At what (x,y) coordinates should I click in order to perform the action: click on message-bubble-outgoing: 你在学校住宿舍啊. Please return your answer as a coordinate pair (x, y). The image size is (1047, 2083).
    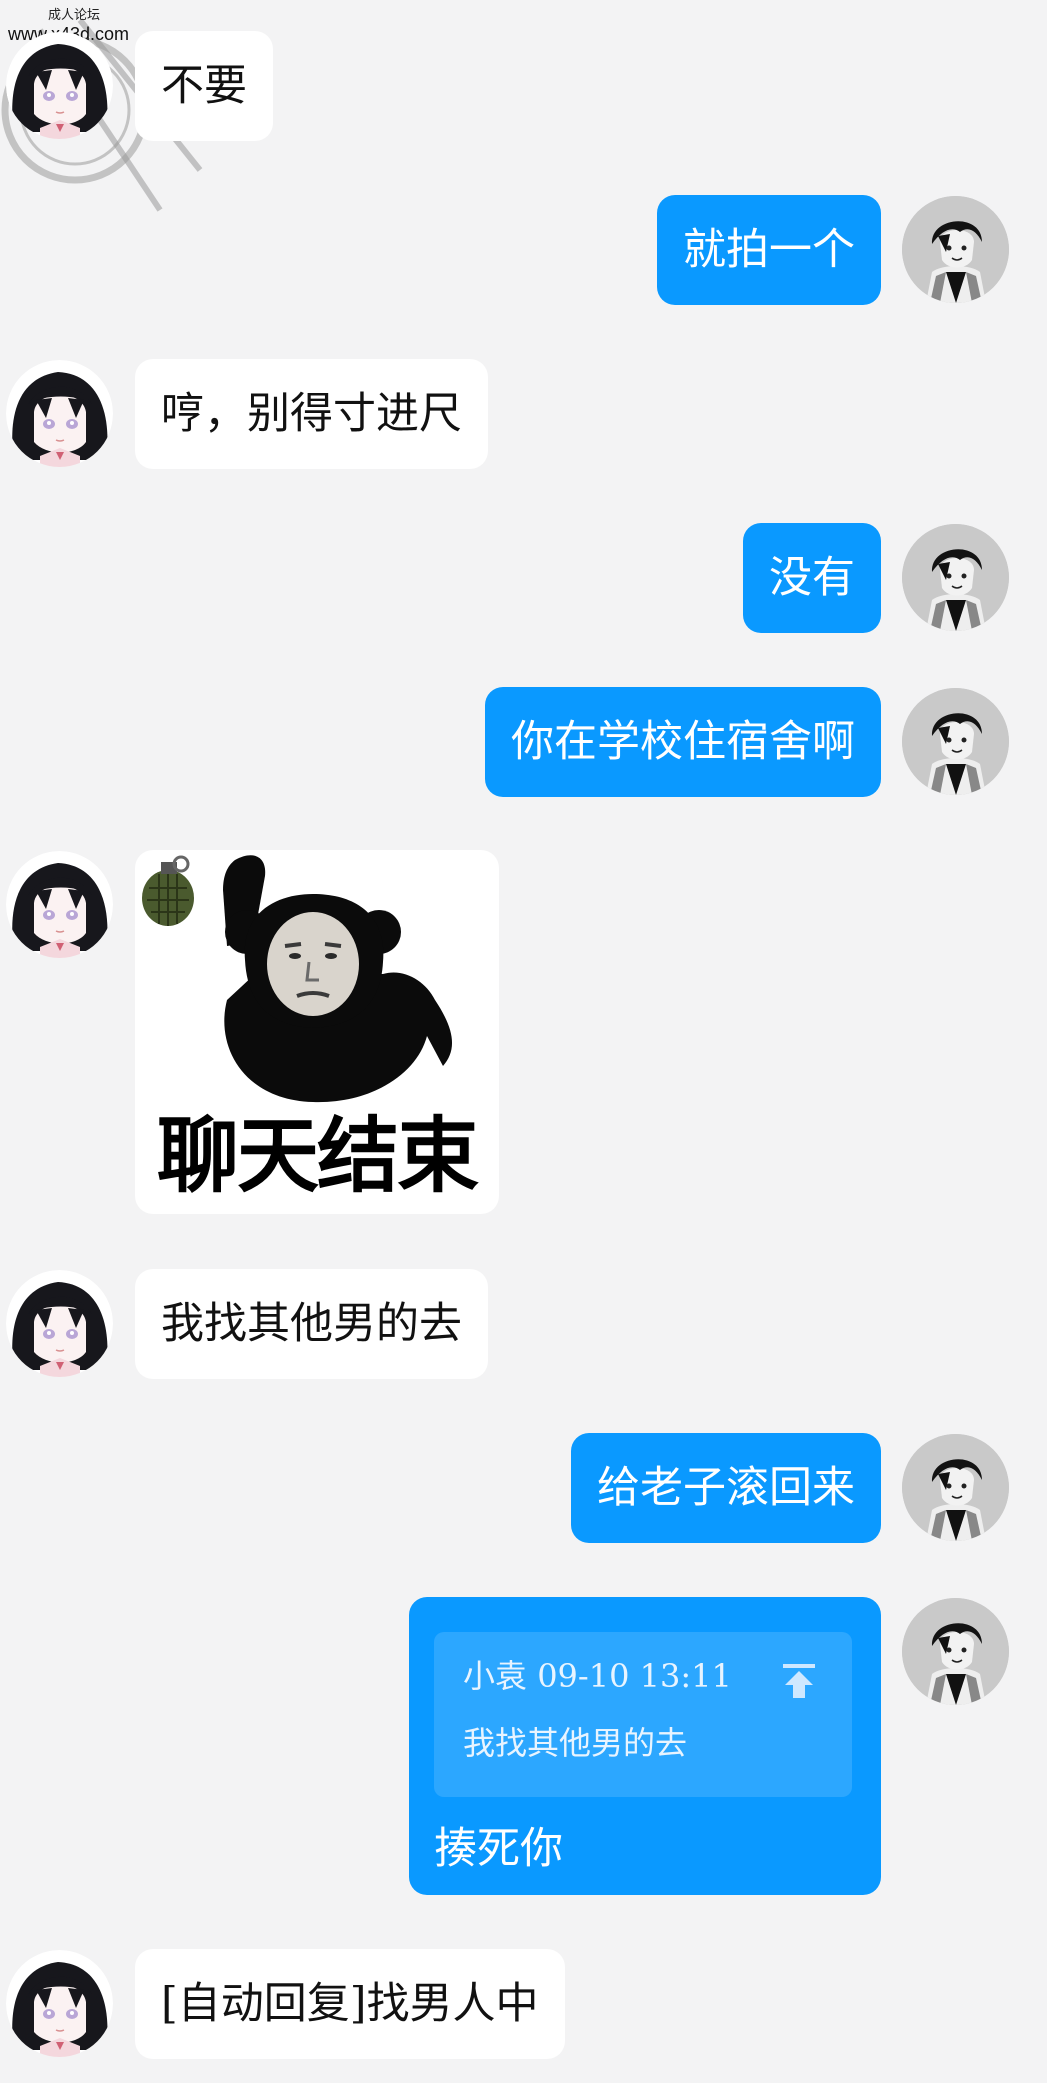
    Looking at the image, I should click on (683, 742).